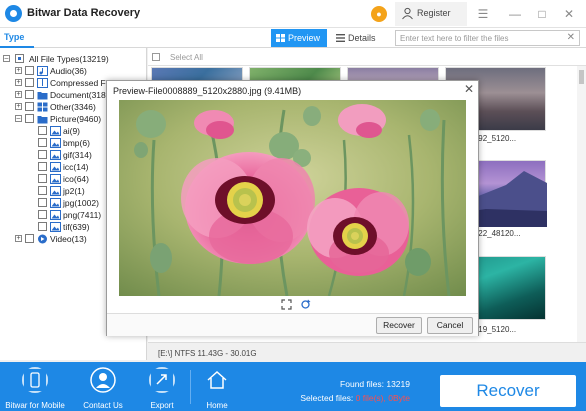 The height and width of the screenshot is (411, 586). Describe the element at coordinates (76, 227) in the screenshot. I see `tree-item-label: tif(639)` at that location.